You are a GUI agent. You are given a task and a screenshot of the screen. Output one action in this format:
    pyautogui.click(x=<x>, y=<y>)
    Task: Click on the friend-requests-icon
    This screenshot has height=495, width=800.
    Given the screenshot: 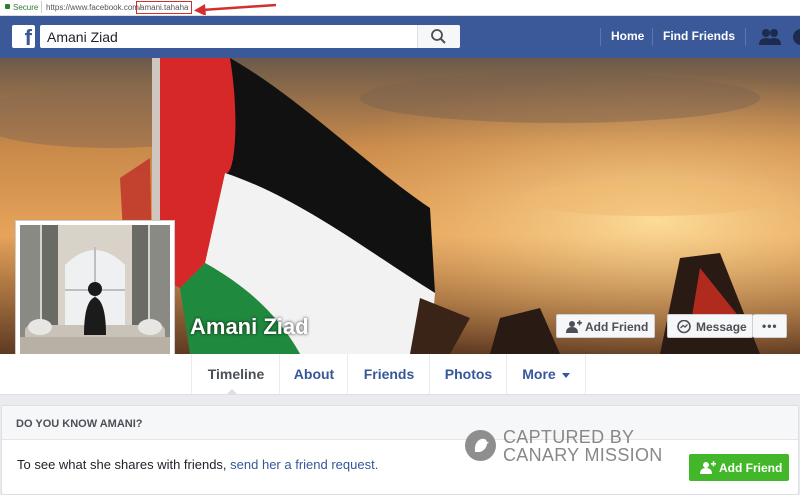 What is the action you would take?
    pyautogui.click(x=770, y=37)
    